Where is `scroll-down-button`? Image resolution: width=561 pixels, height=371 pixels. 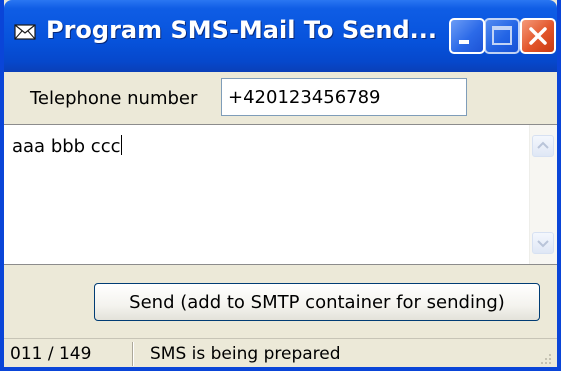
scroll-down-button is located at coordinates (543, 243).